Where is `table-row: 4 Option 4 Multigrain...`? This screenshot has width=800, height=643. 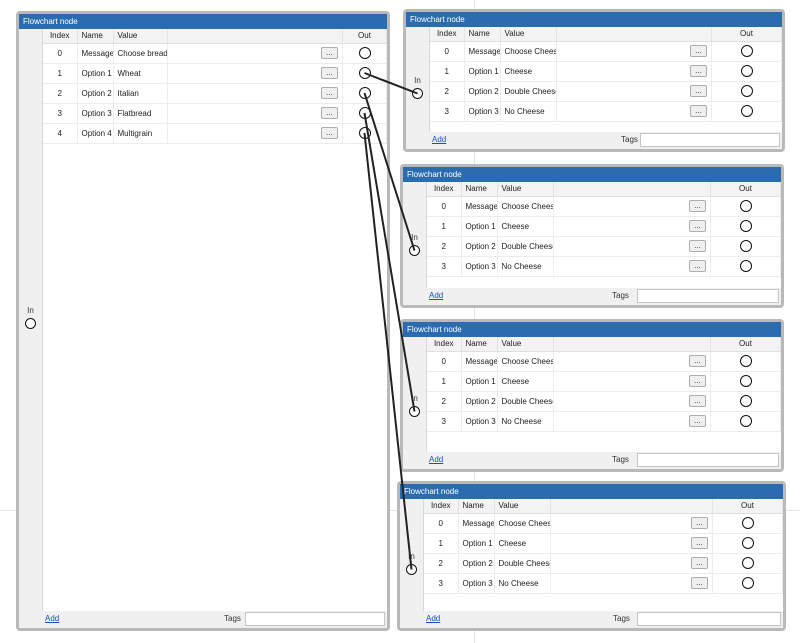 table-row: 4 Option 4 Multigrain... is located at coordinates (215, 133).